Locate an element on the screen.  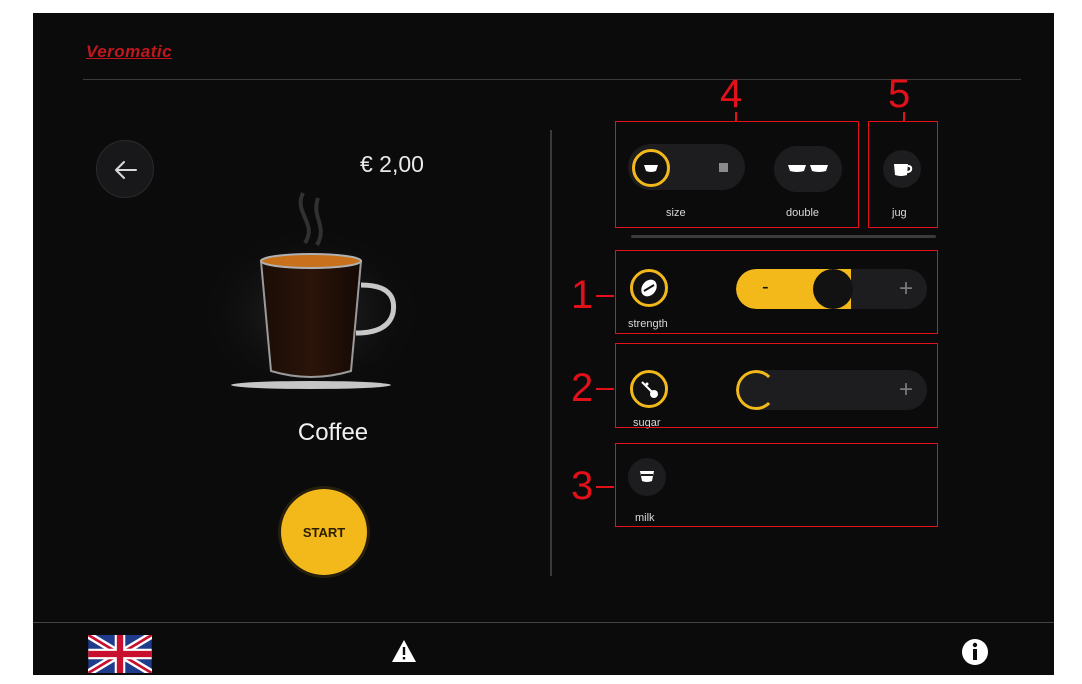
warning-icon is located at coordinates (404, 651).